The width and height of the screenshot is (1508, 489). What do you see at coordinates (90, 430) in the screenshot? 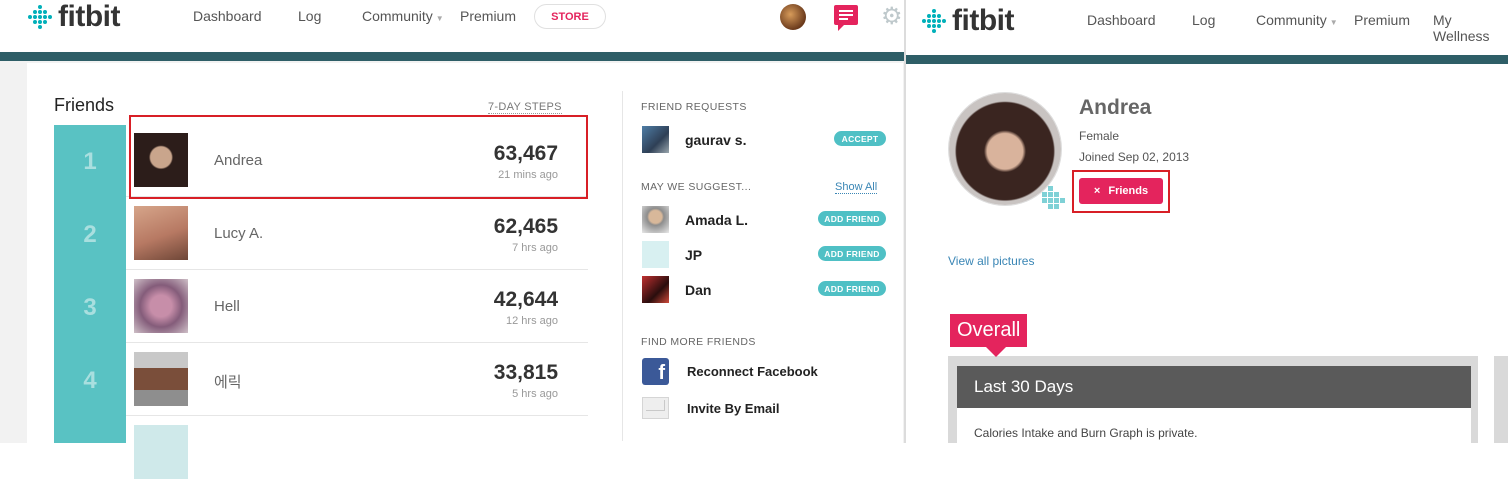
I see `rank-badge` at bounding box center [90, 430].